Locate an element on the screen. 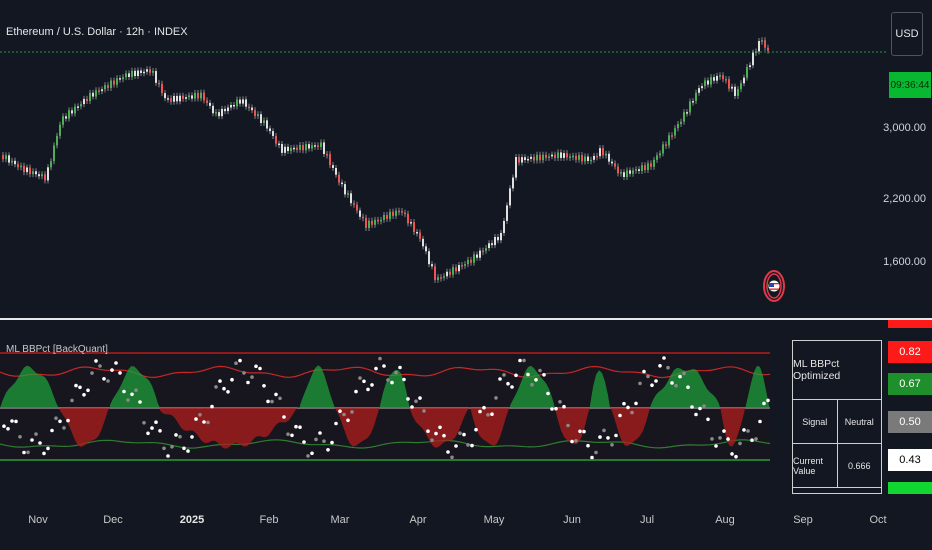  x-label-feb: Feb is located at coordinates (269, 520).